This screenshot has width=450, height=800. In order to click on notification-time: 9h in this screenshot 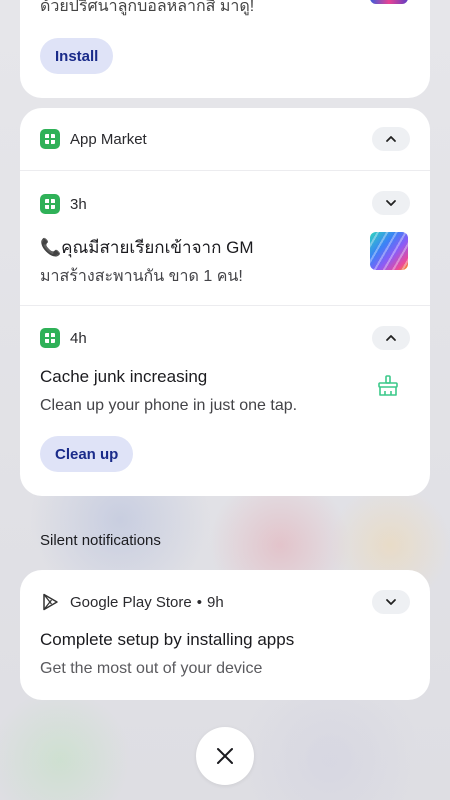, I will do `click(215, 602)`.